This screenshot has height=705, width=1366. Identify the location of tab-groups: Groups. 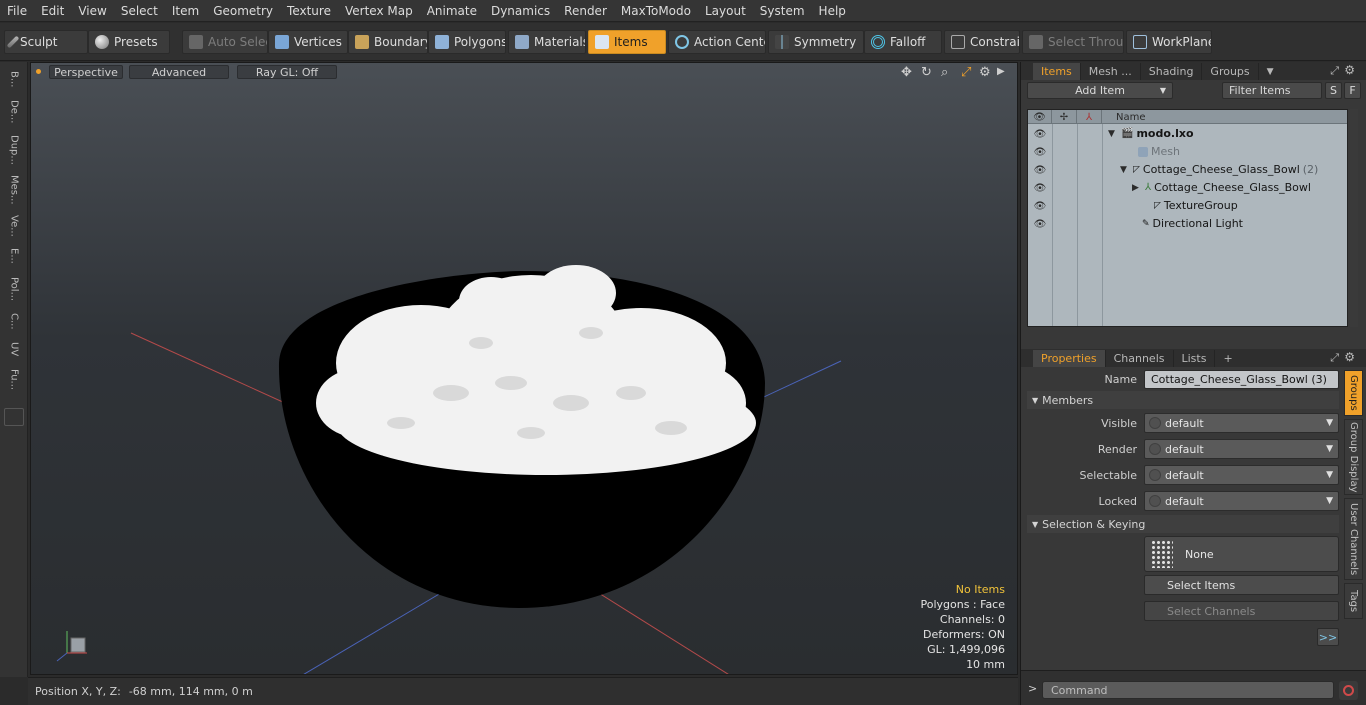
(1230, 71).